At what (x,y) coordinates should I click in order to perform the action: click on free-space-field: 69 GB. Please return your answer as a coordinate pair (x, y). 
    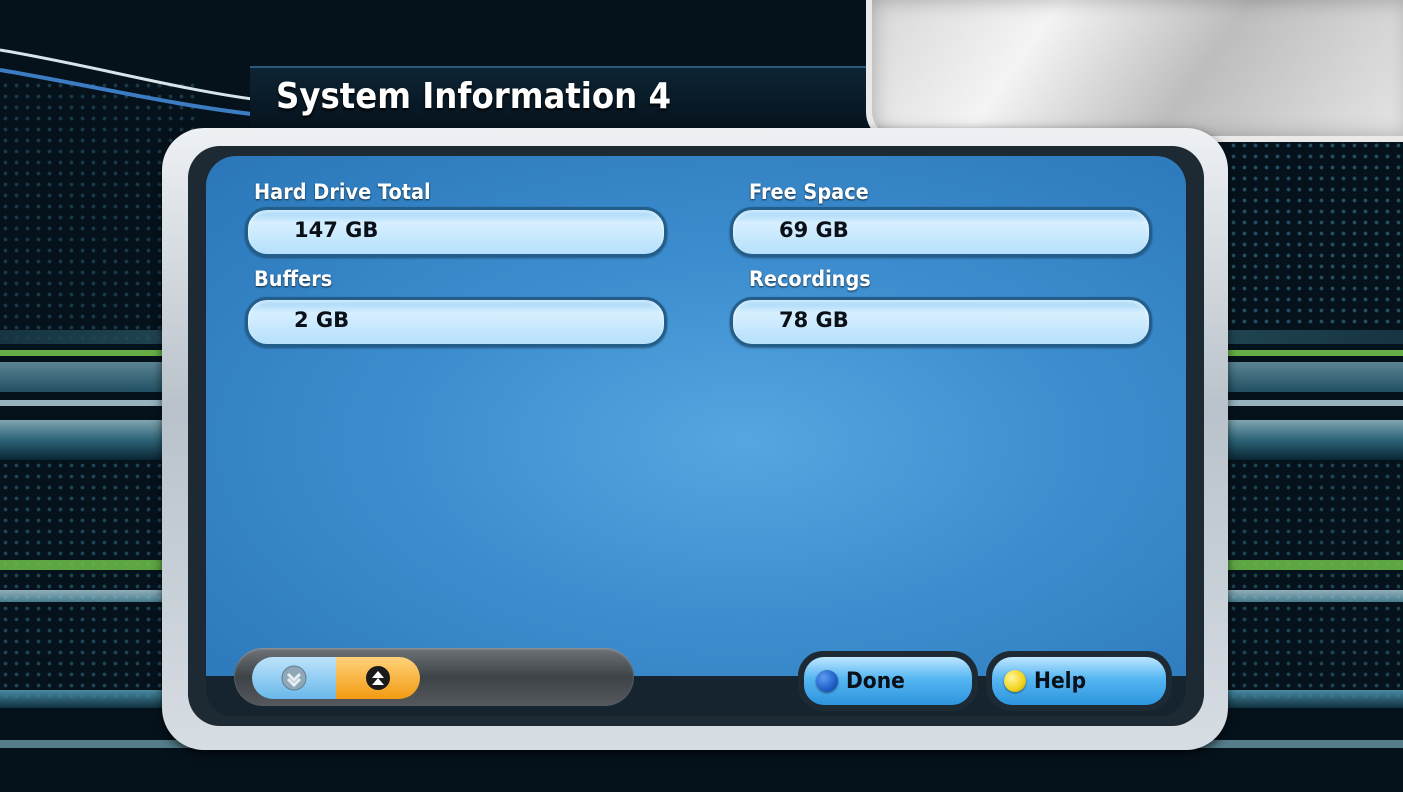
    Looking at the image, I should click on (941, 232).